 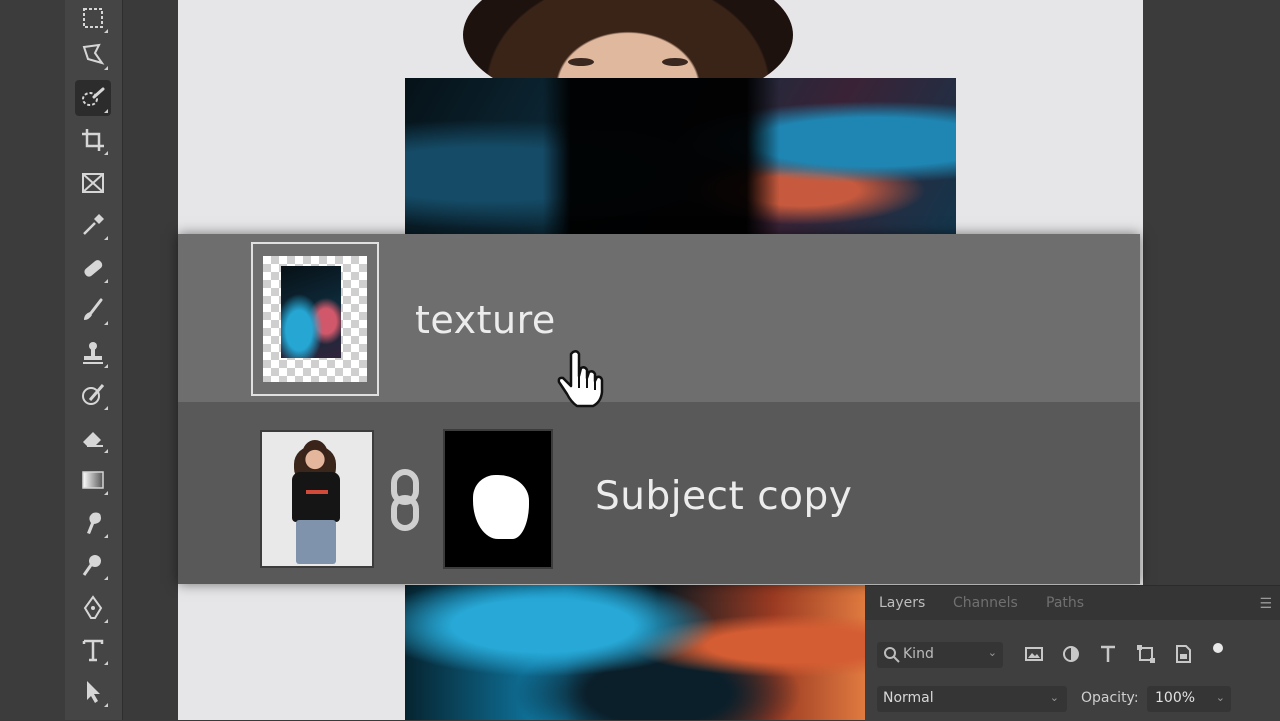 What do you see at coordinates (1183, 654) in the screenshot?
I see `smart-object-filter-icon` at bounding box center [1183, 654].